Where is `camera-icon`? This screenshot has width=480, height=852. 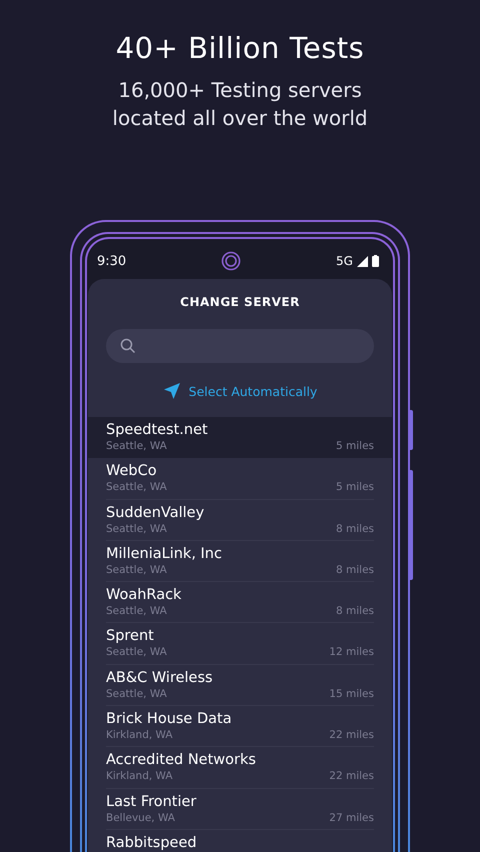
camera-icon is located at coordinates (231, 261).